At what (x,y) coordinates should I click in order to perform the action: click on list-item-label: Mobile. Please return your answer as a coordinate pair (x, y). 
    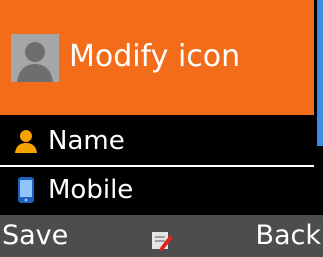
    Looking at the image, I should click on (91, 190).